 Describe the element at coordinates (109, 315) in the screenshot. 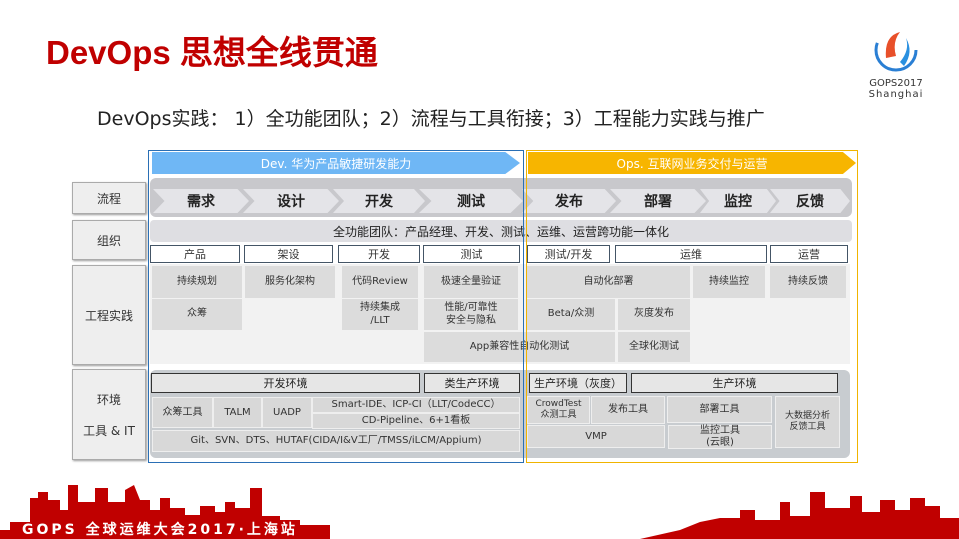

I see `row-label-practice: 工程实践` at that location.